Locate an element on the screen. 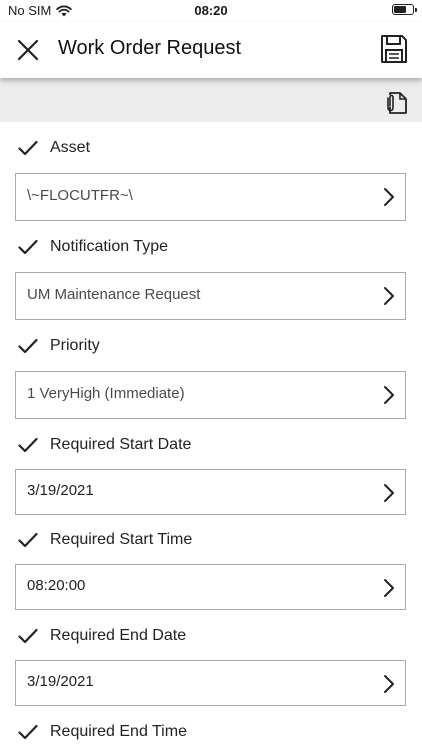 Image resolution: width=422 pixels, height=750 pixels. field-value: UM Maintenance Request is located at coordinates (114, 294).